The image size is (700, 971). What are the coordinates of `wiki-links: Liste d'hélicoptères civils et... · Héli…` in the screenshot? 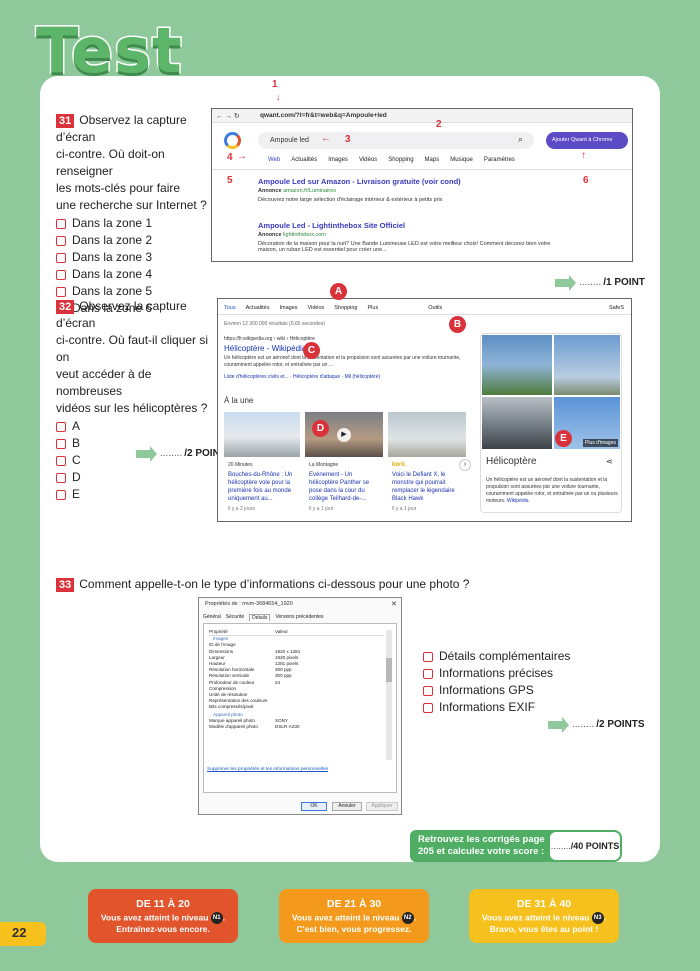 It's located at (302, 377).